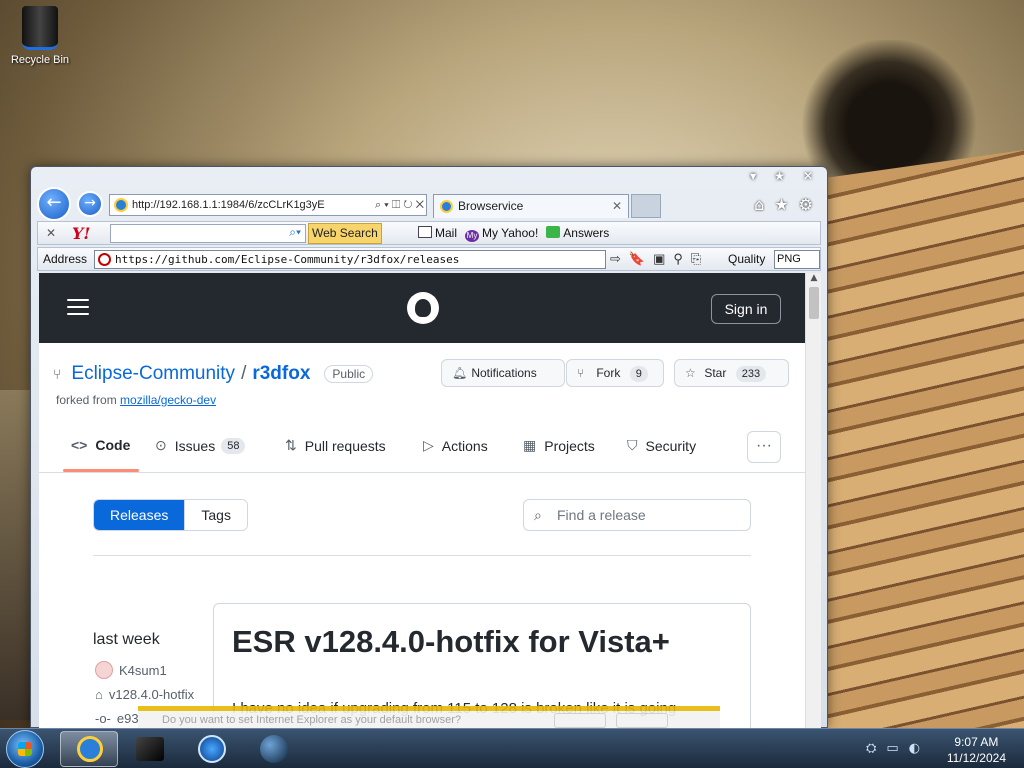 Image resolution: width=1024 pixels, height=768 pixels. Describe the element at coordinates (646, 206) in the screenshot. I see `new-tab-button` at that location.